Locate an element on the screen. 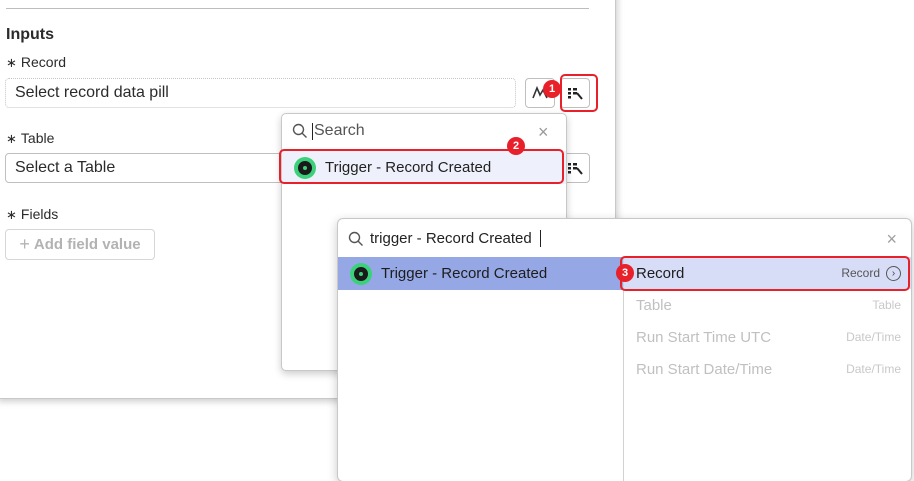  divider is located at coordinates (297, 8).